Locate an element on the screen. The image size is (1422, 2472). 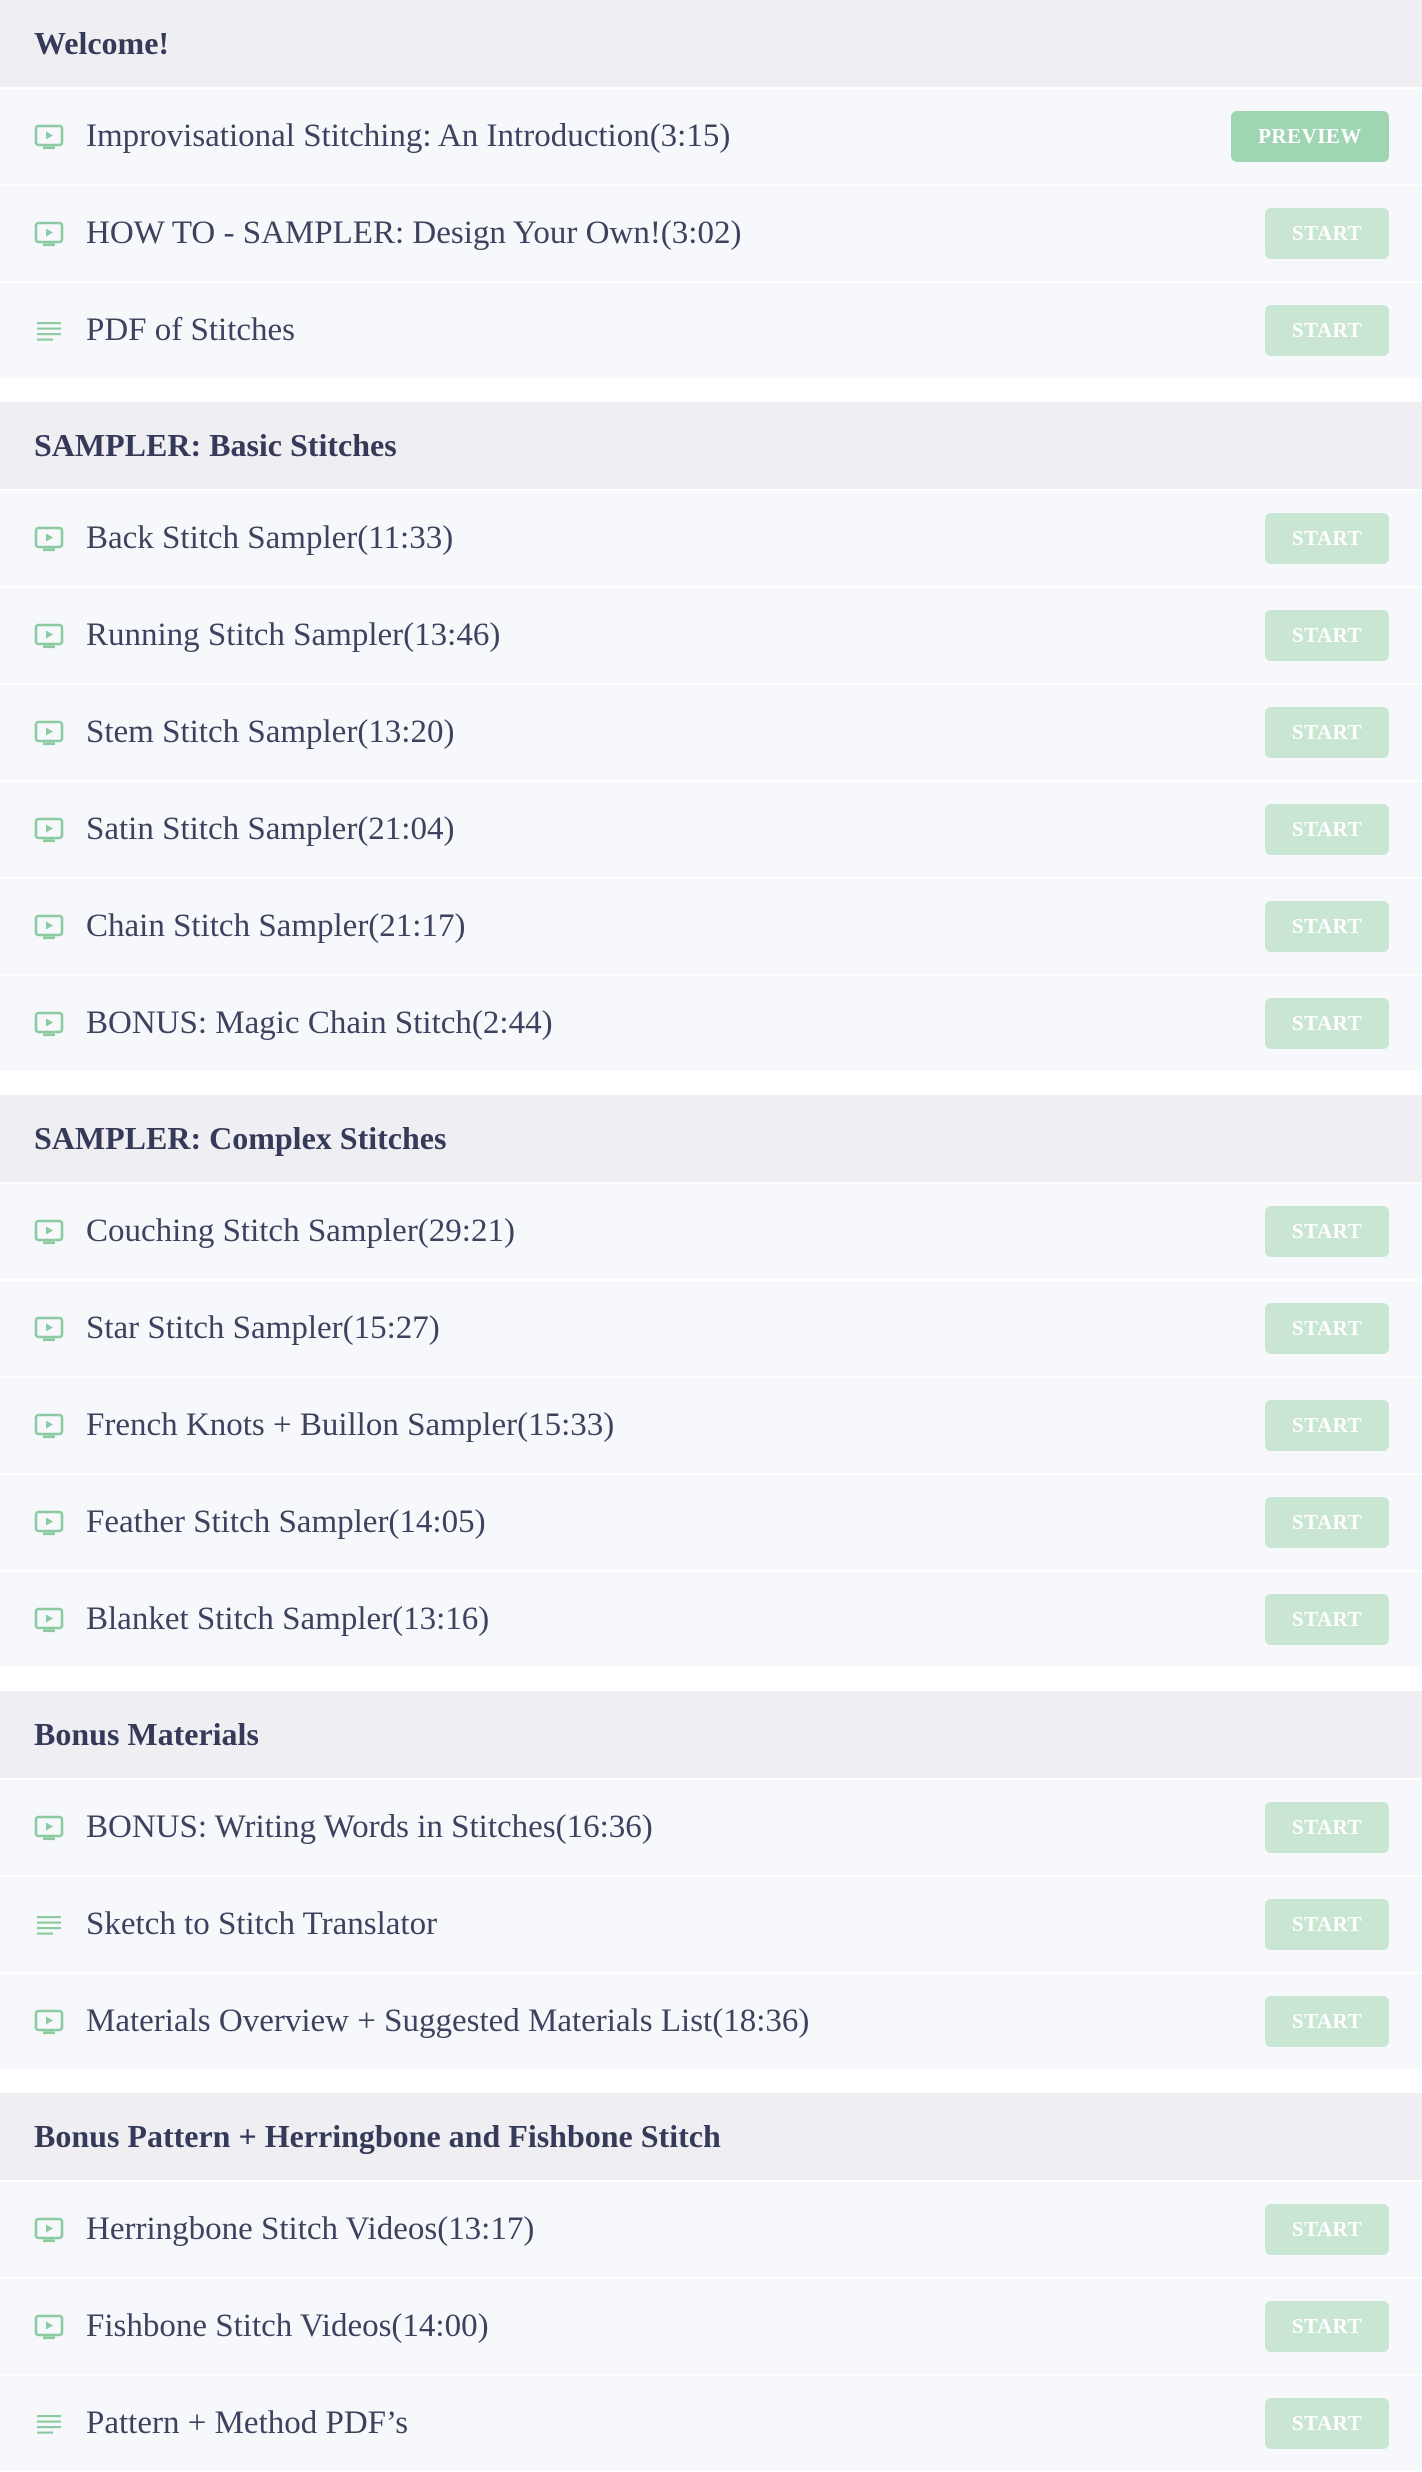
lecture-row: Running Stitch Sampler(13:46) START is located at coordinates (711, 635).